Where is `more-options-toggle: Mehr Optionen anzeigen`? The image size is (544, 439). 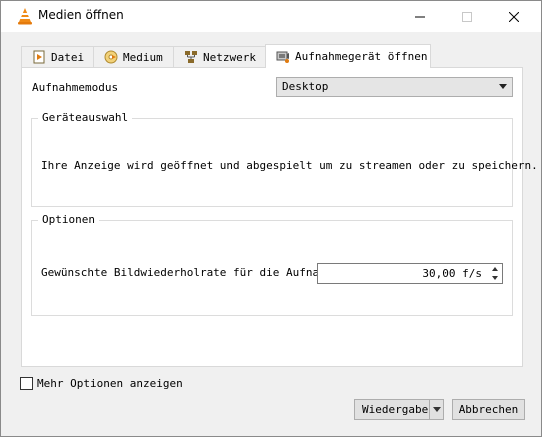 more-options-toggle: Mehr Optionen anzeigen is located at coordinates (101, 383).